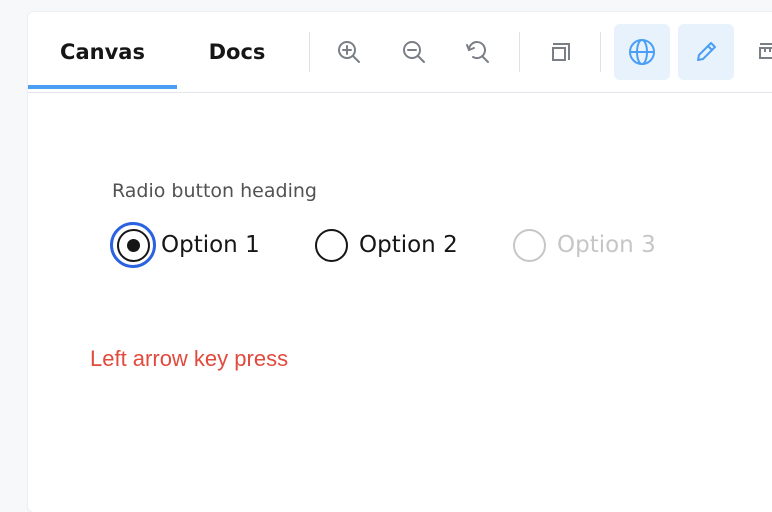 This screenshot has width=772, height=512. I want to click on focus-ring, so click(133, 245).